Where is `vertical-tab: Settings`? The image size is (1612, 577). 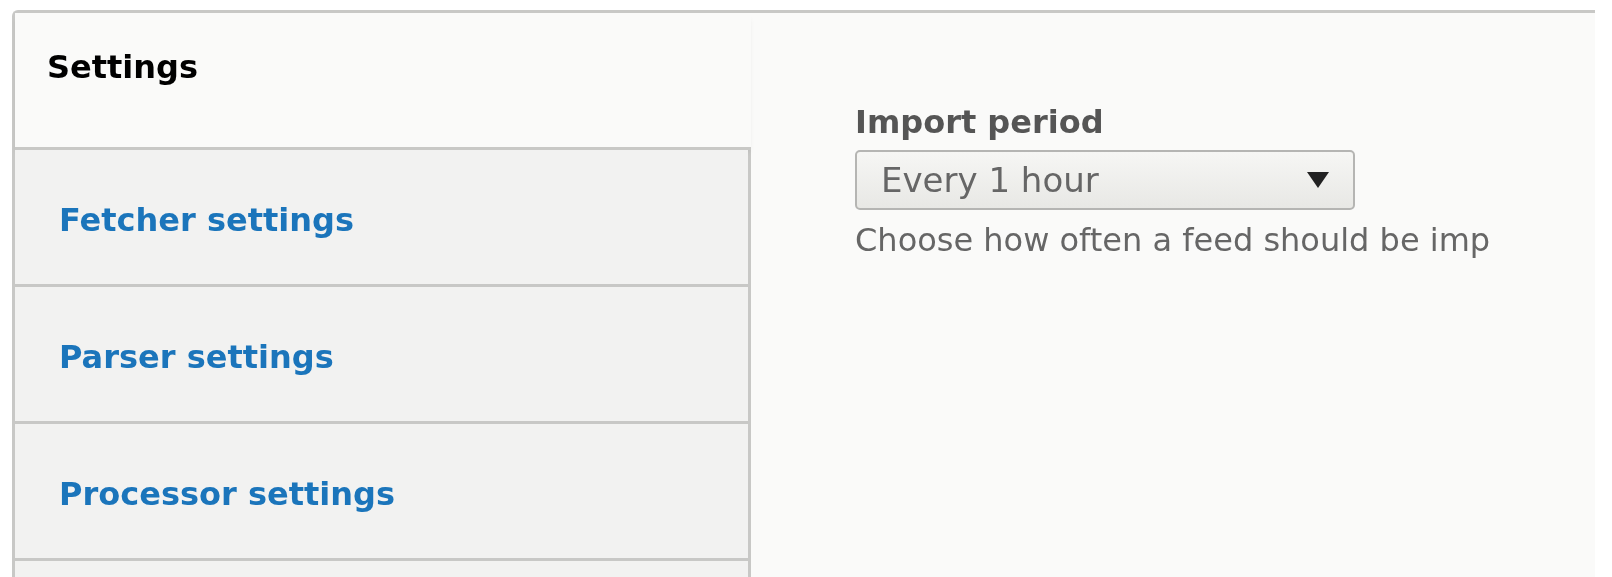 vertical-tab: Settings is located at coordinates (383, 81).